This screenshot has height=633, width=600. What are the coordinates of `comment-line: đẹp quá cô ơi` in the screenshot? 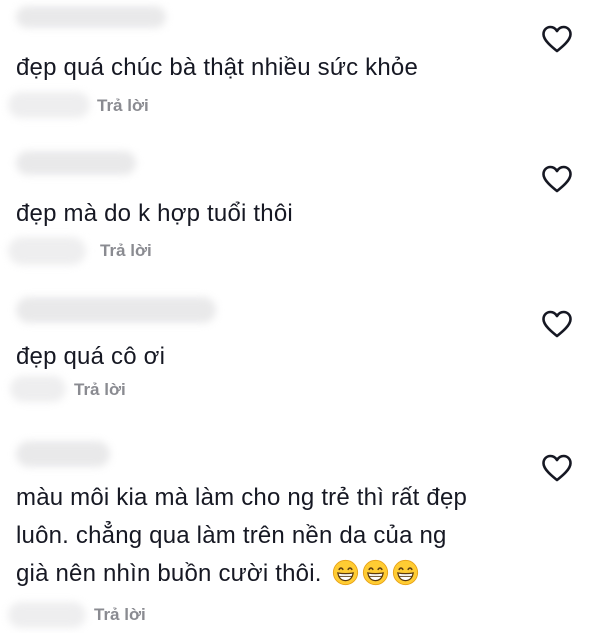 It's located at (91, 356).